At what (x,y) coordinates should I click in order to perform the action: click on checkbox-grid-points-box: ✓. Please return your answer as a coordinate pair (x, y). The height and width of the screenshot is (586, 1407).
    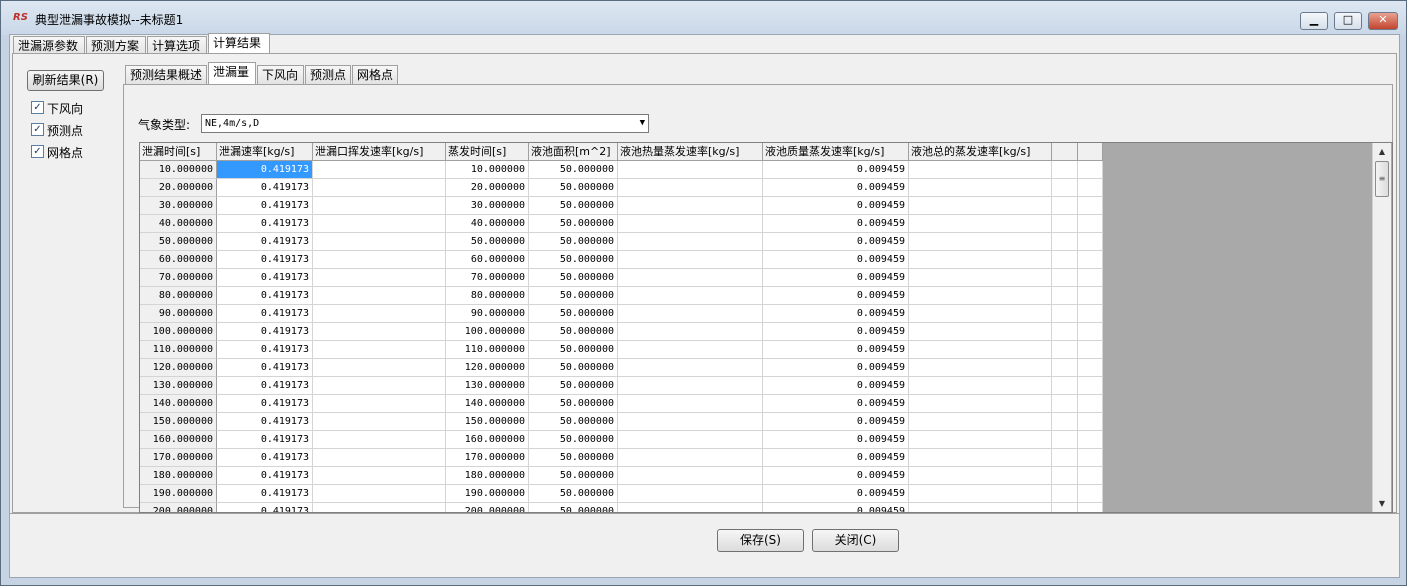
    Looking at the image, I should click on (37, 151).